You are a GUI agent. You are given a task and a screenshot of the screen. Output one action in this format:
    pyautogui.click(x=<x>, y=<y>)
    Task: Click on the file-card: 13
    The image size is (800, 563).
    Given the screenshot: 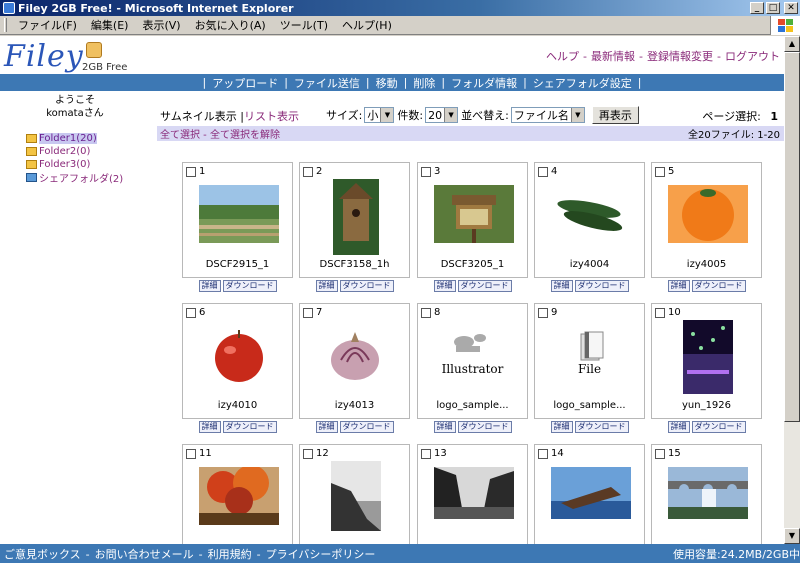 What is the action you would take?
    pyautogui.click(x=472, y=494)
    